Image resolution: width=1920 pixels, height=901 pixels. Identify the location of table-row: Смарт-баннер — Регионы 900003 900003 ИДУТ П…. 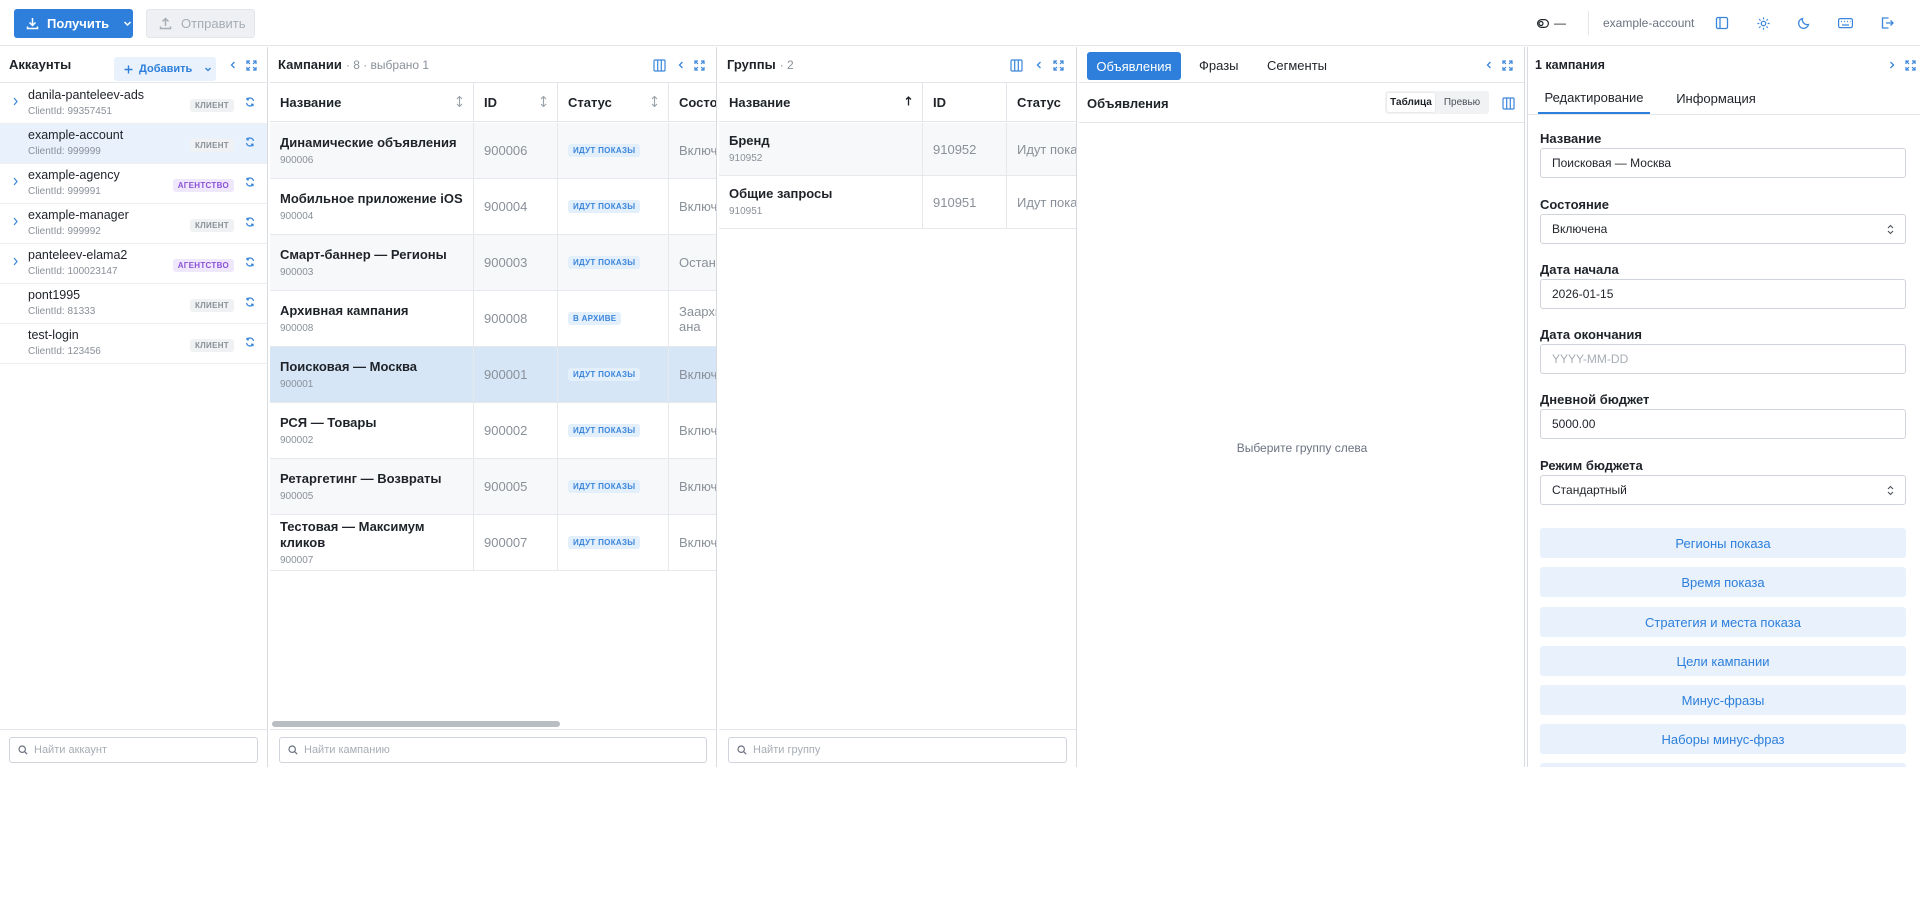
(493, 263).